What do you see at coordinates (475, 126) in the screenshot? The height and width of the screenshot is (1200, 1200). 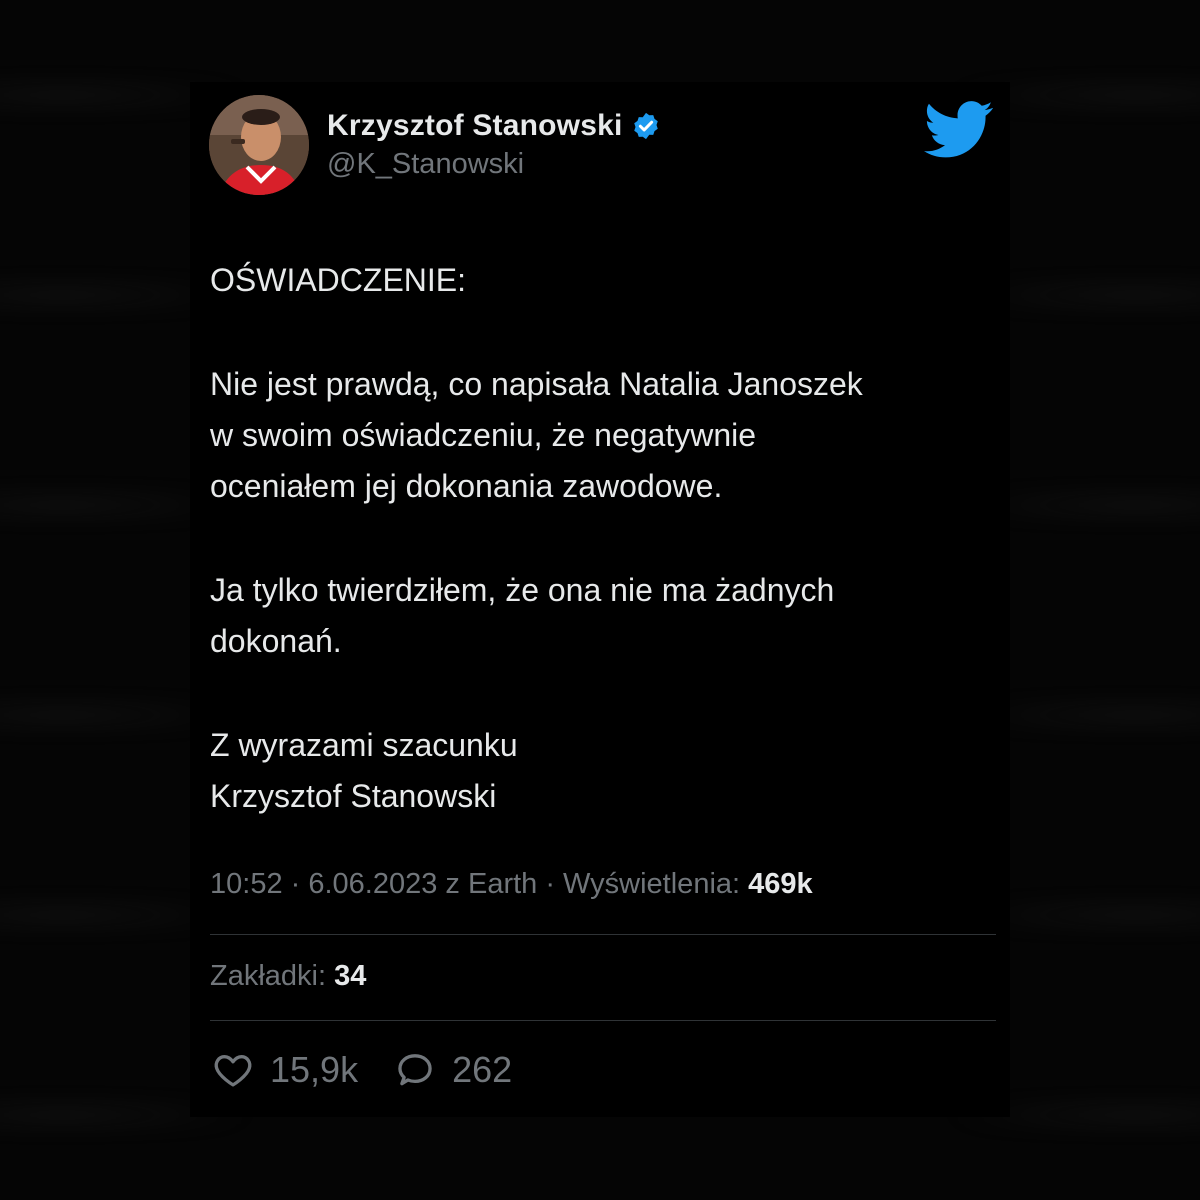 I see `author-display-name: Krzysztof Stanowski` at bounding box center [475, 126].